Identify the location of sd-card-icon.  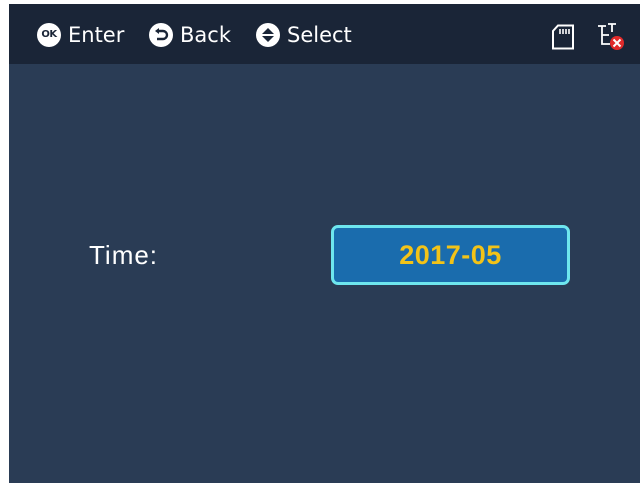
(563, 39).